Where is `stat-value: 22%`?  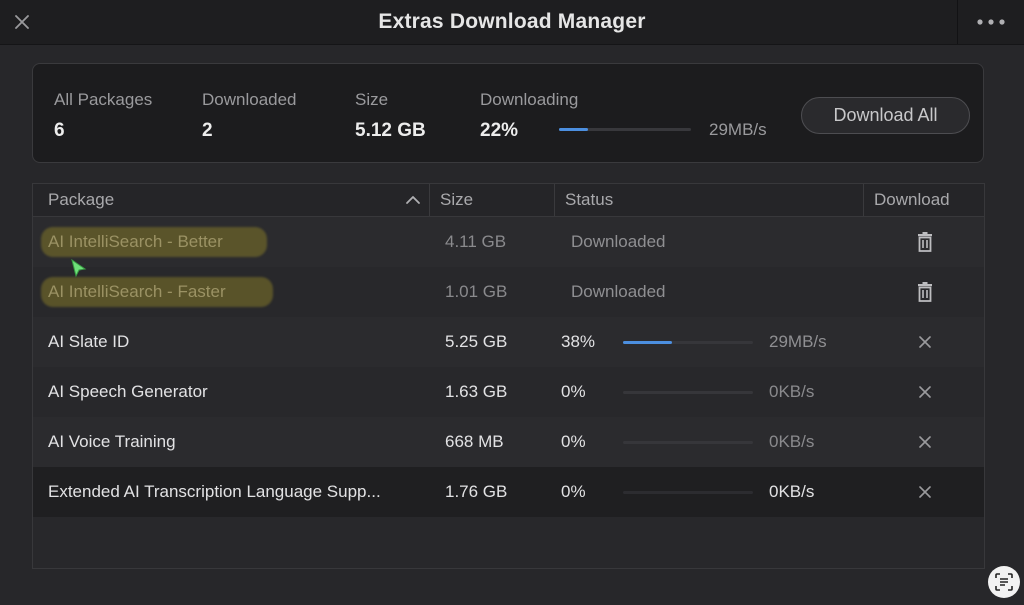
stat-value: 22% is located at coordinates (499, 130).